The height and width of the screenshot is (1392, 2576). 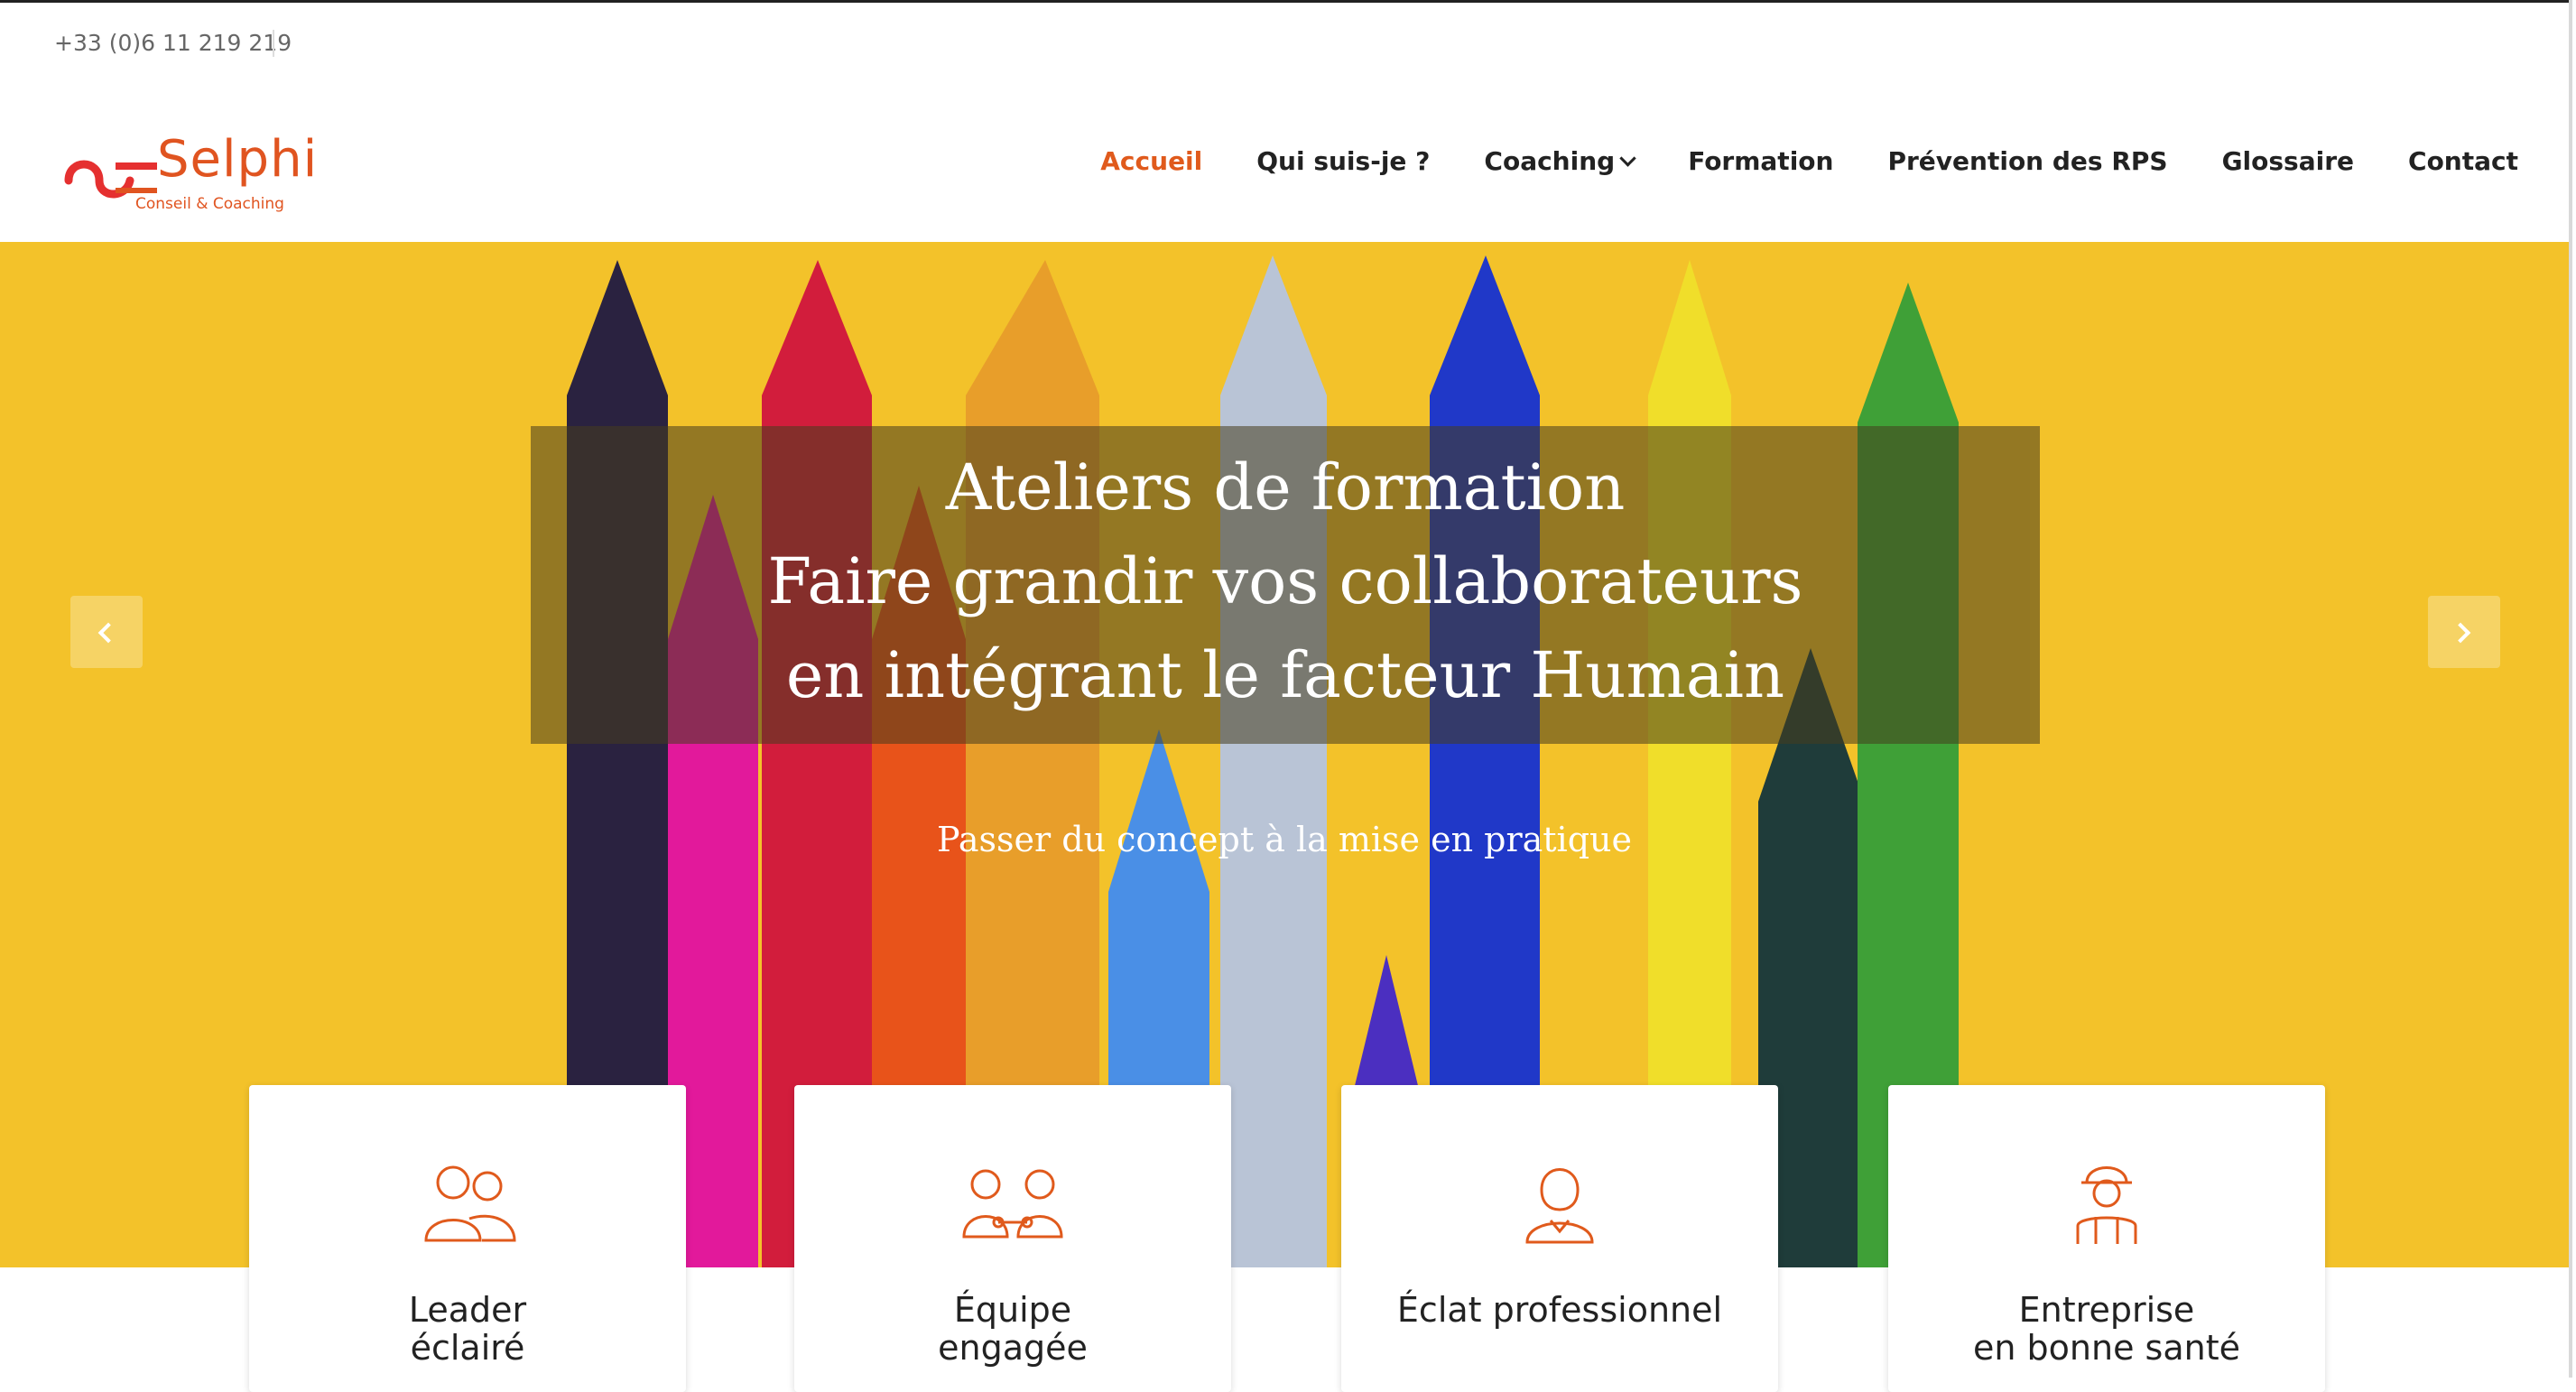 I want to click on card-title-line: engagée, so click(x=1013, y=1348).